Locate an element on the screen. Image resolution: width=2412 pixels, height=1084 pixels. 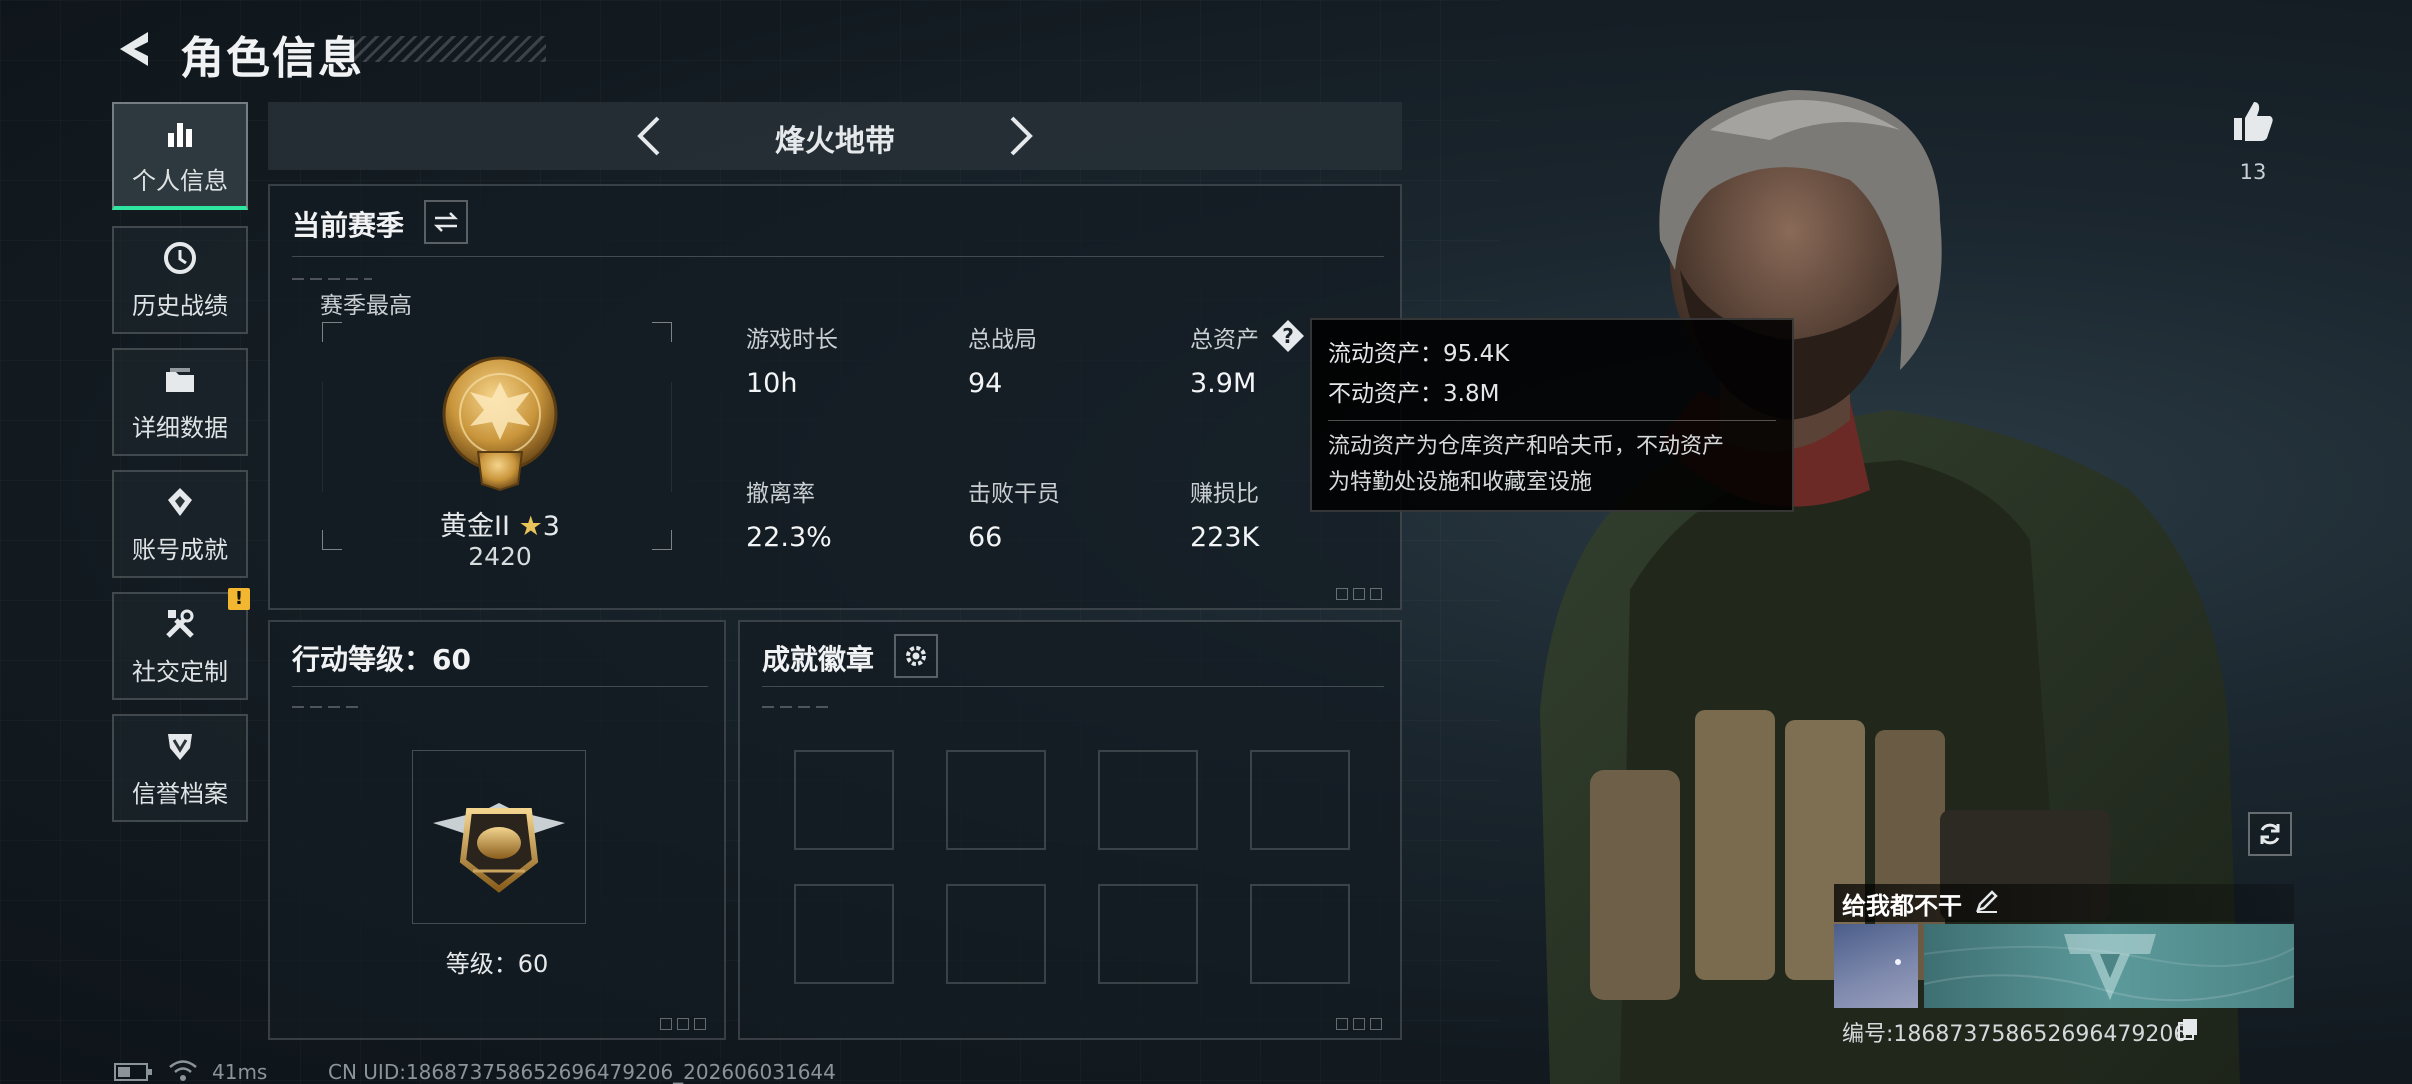
player-id: 编号:18687375865269647920​6 is located at coordinates (2015, 1034).